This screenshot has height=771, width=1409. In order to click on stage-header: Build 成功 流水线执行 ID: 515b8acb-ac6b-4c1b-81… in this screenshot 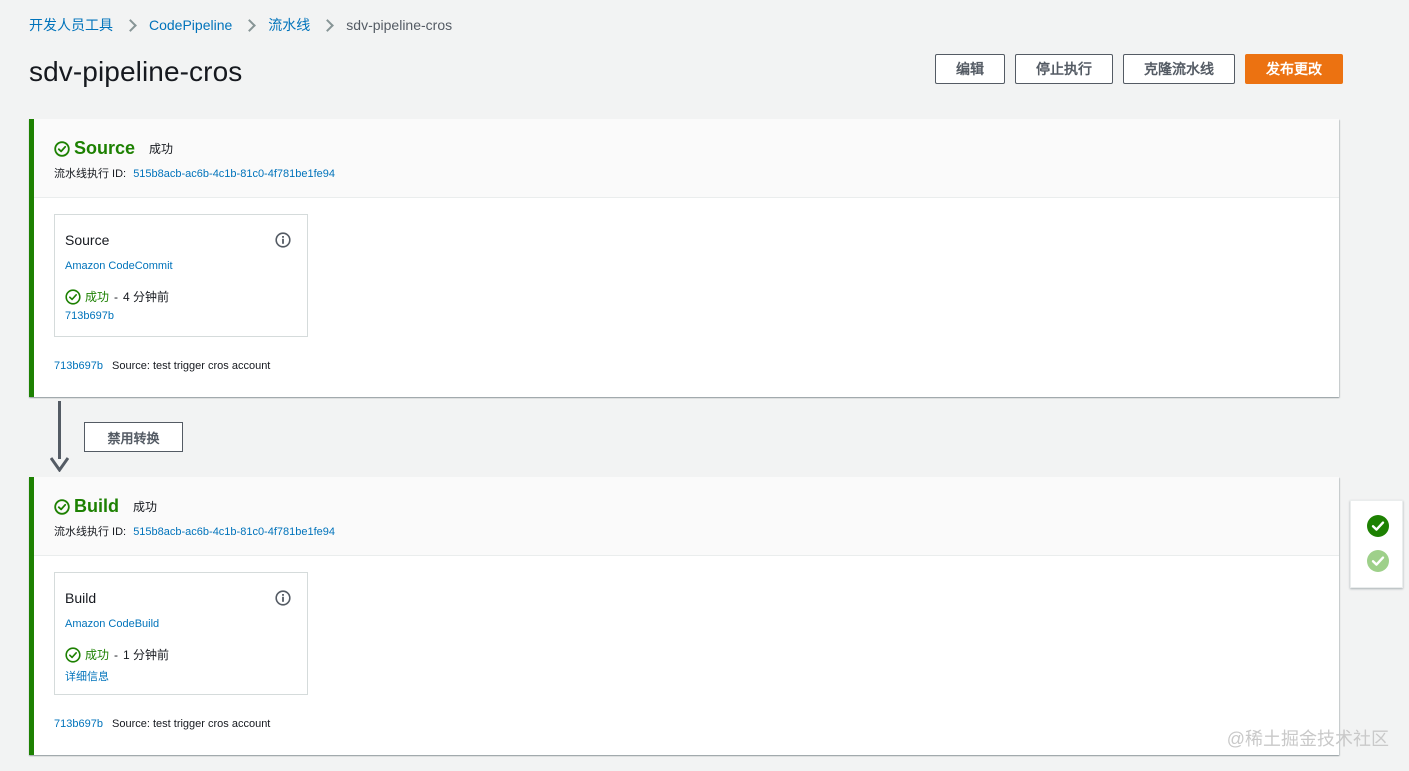, I will do `click(686, 516)`.